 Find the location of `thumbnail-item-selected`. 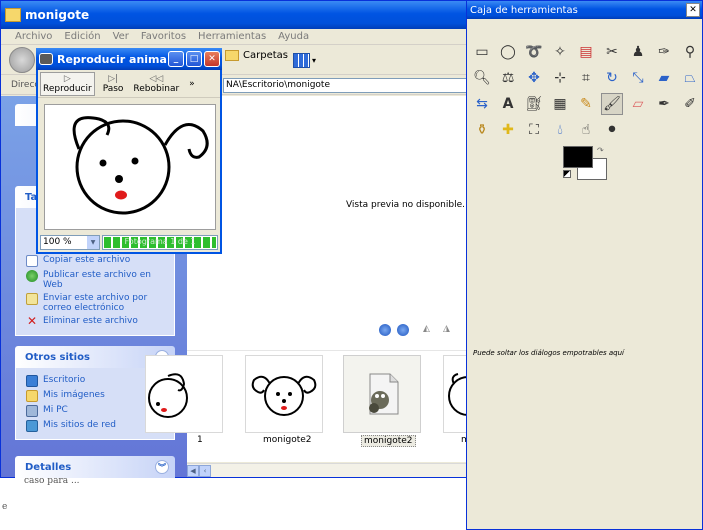

thumbnail-item-selected is located at coordinates (382, 394).